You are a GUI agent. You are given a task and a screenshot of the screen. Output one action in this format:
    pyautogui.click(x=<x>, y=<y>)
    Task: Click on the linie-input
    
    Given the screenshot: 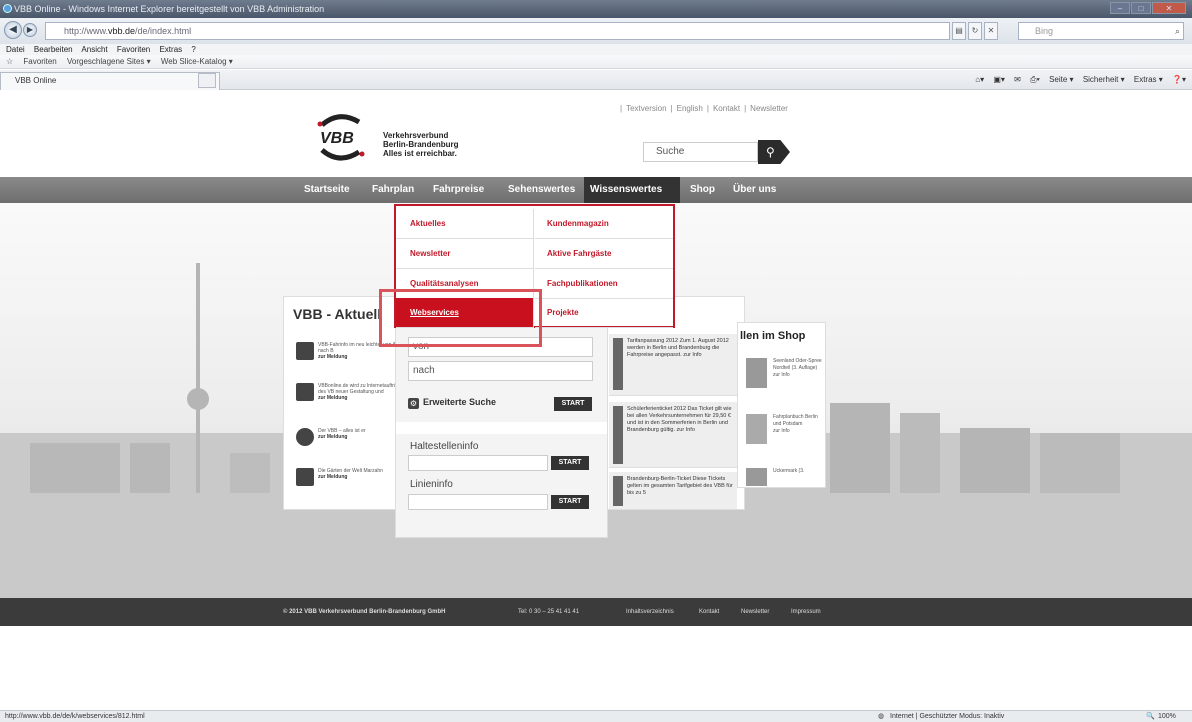 What is the action you would take?
    pyautogui.click(x=478, y=502)
    